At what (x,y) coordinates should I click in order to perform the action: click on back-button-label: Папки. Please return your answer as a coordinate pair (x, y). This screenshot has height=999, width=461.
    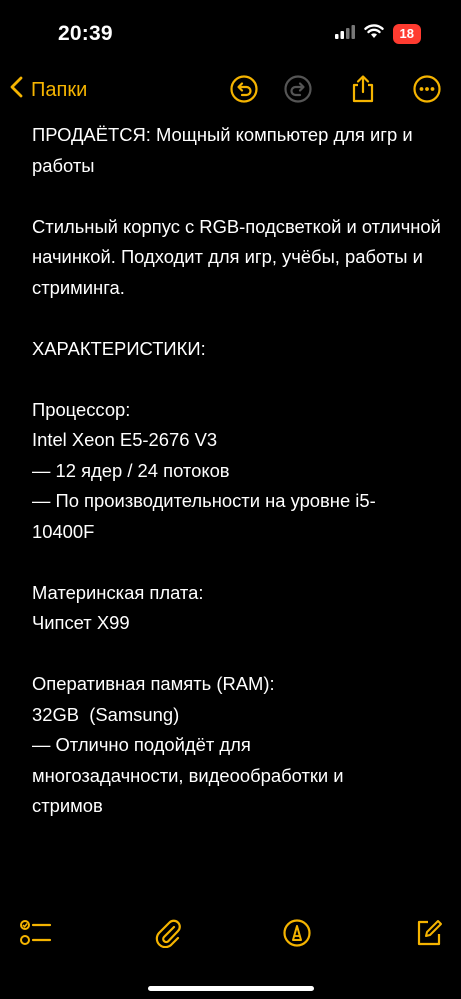
    Looking at the image, I should click on (59, 89).